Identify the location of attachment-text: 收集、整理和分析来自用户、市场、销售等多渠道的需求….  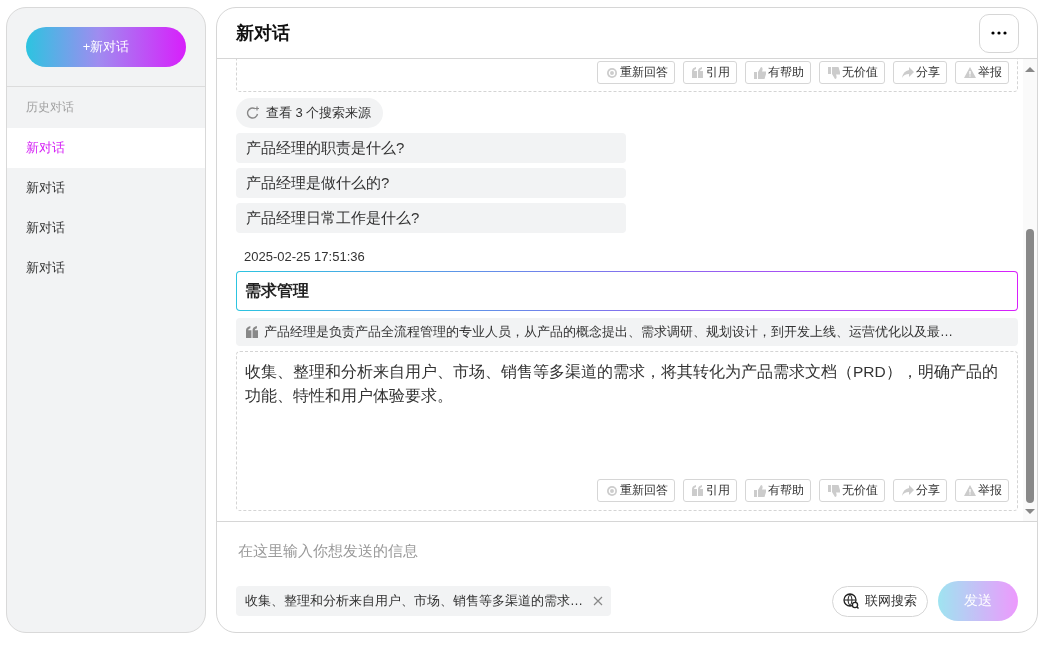
(414, 601).